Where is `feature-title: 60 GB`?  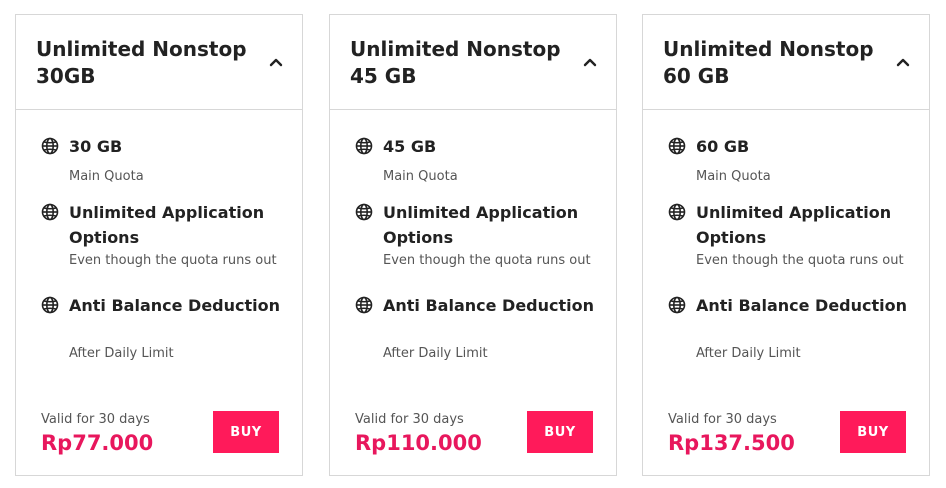 feature-title: 60 GB is located at coordinates (723, 146).